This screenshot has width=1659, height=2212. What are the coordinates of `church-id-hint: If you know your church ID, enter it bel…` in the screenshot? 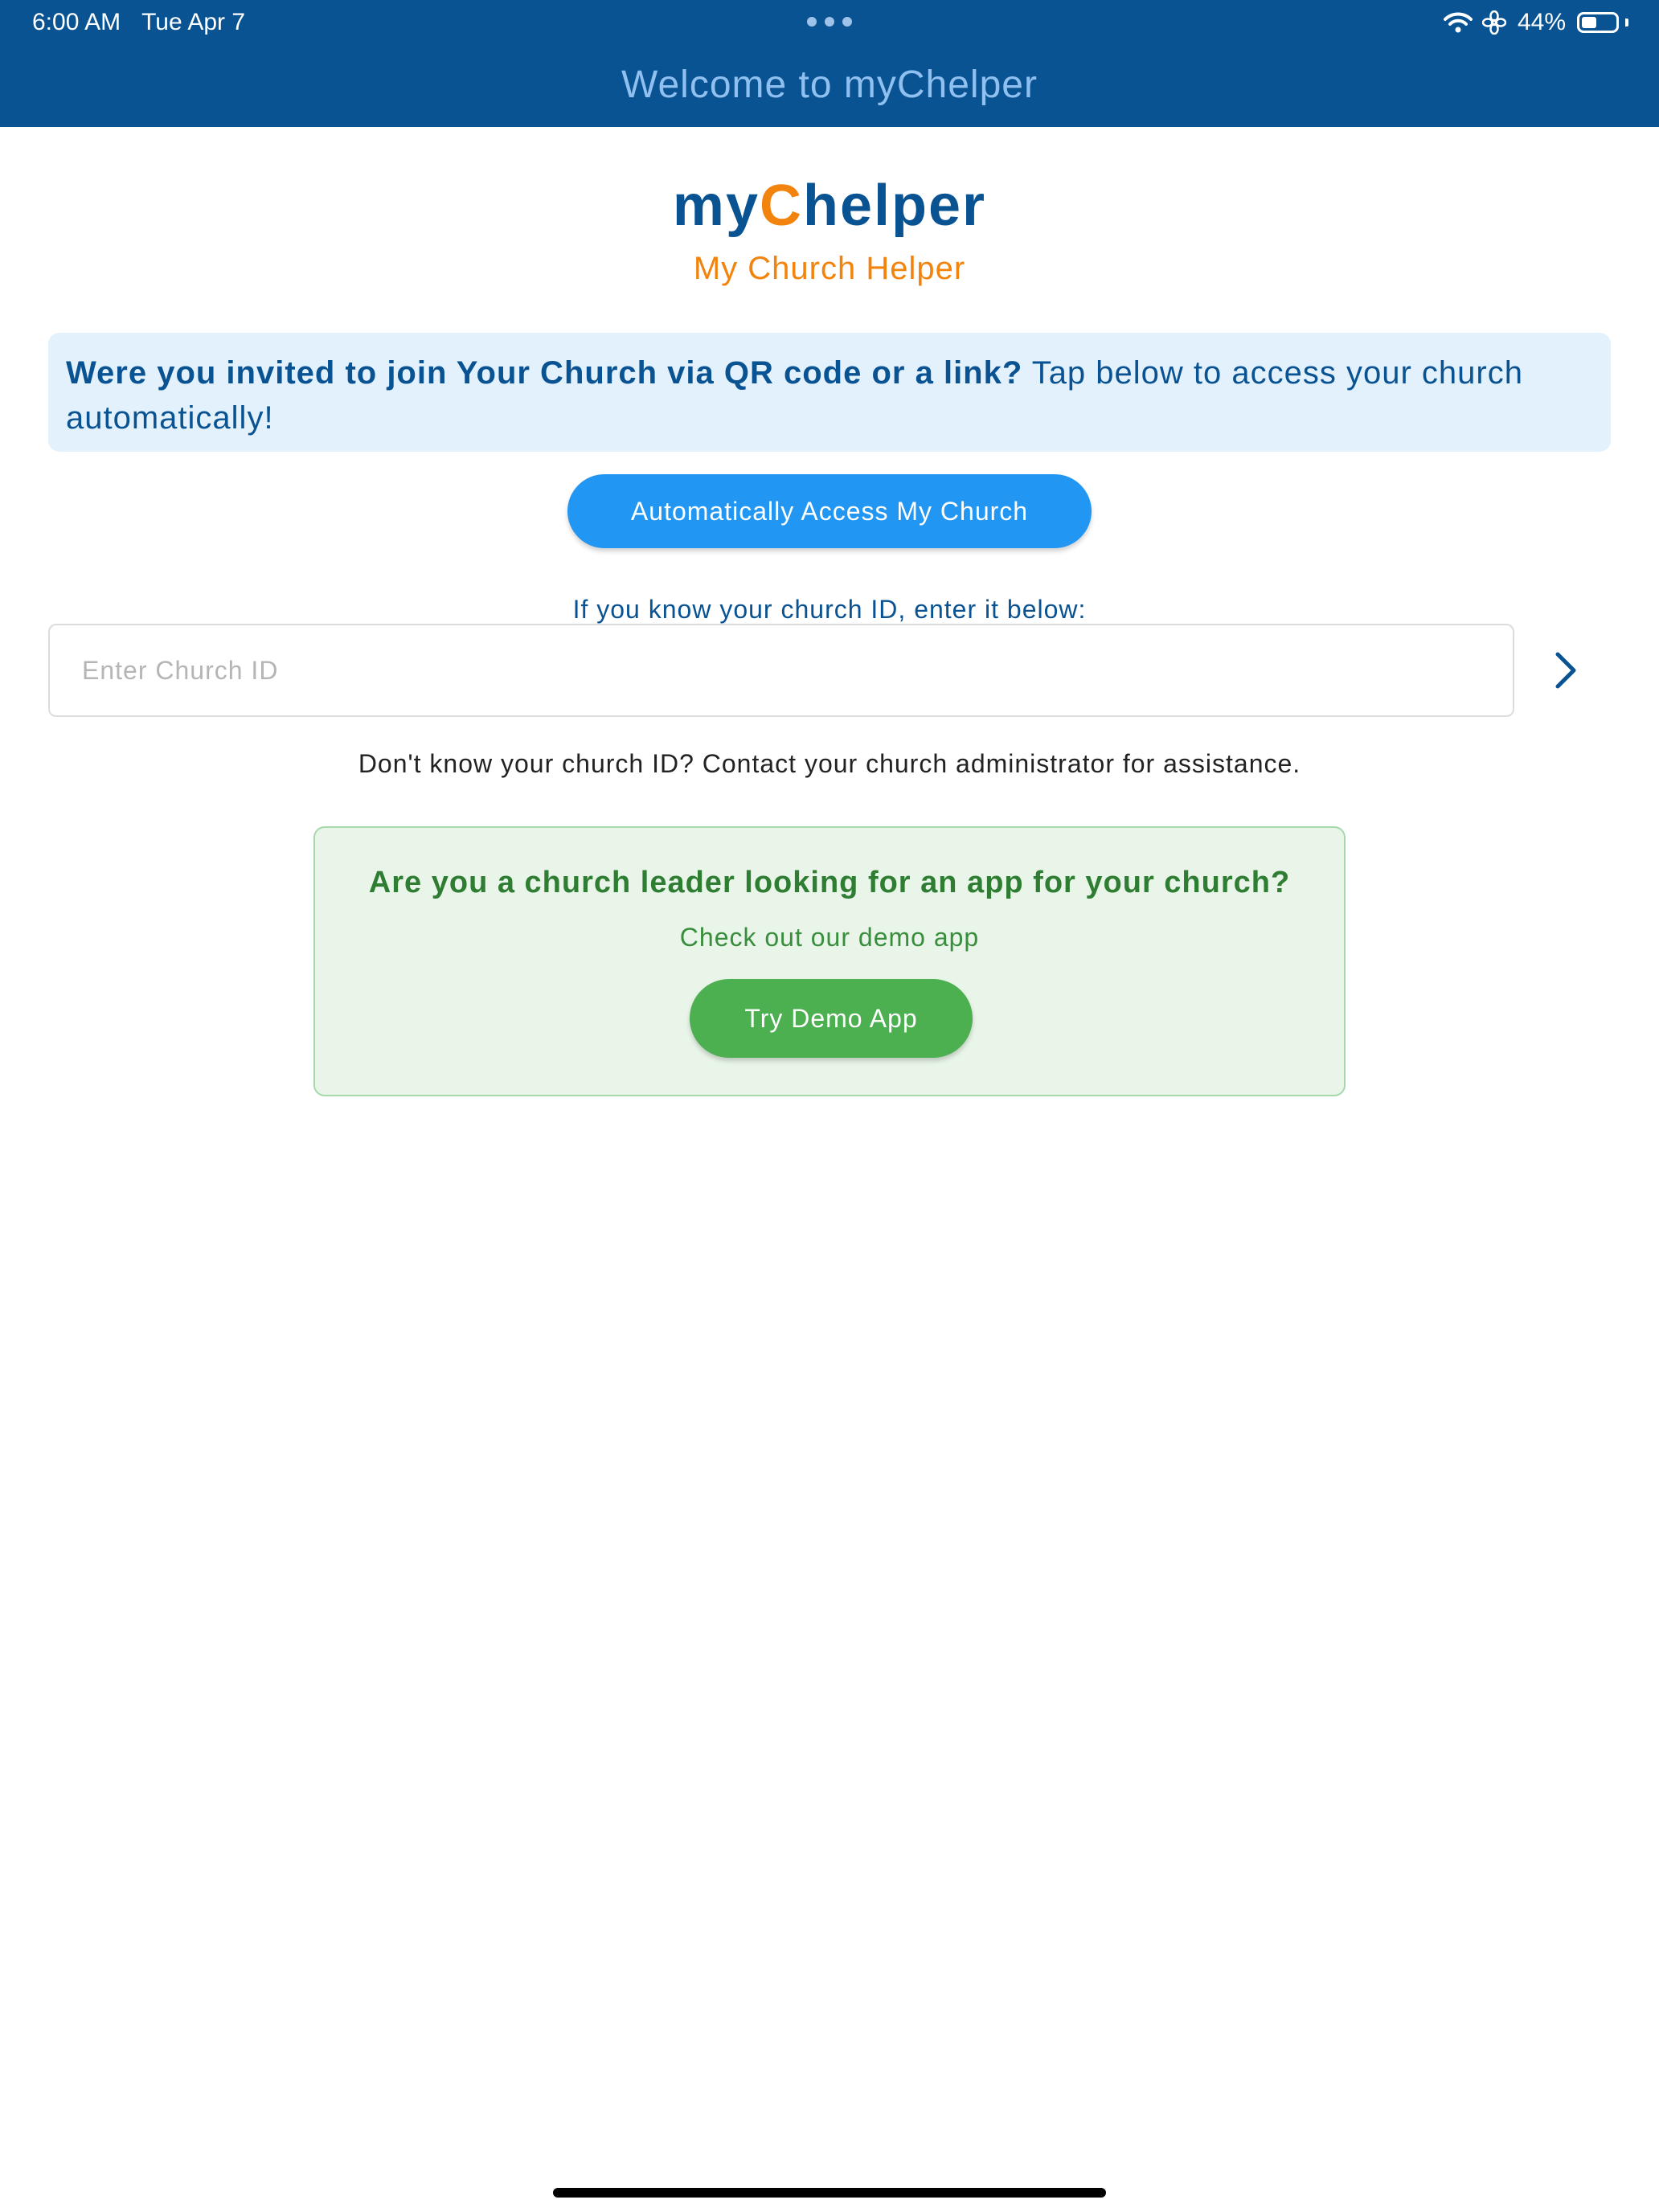 It's located at (829, 609).